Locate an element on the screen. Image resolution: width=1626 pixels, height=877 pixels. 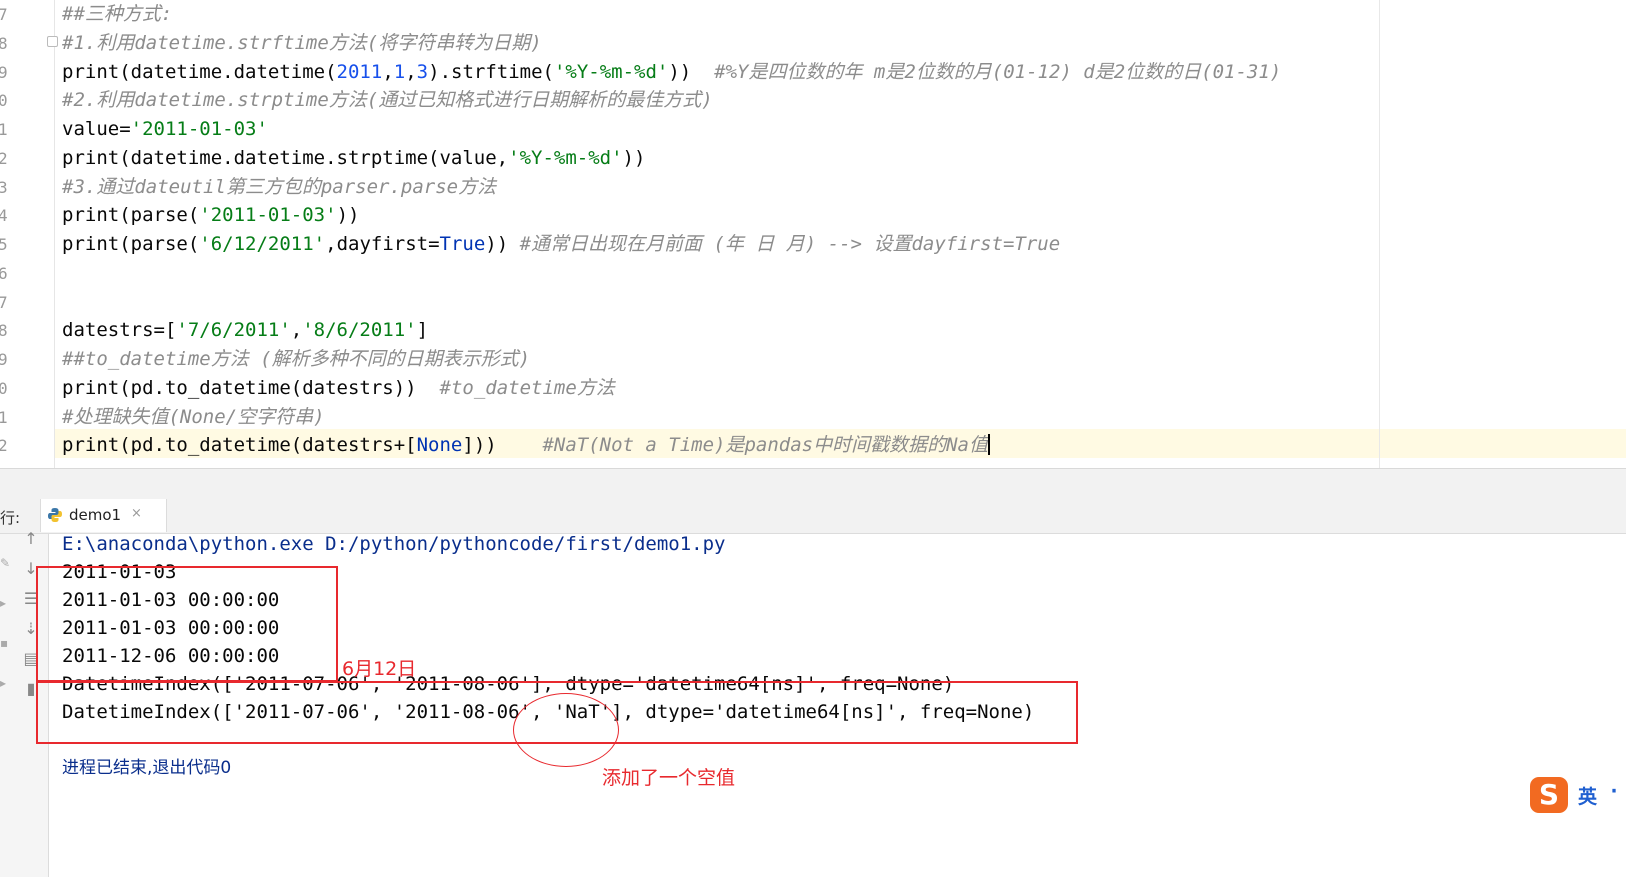
line-number: 6 is located at coordinates (4, 273).